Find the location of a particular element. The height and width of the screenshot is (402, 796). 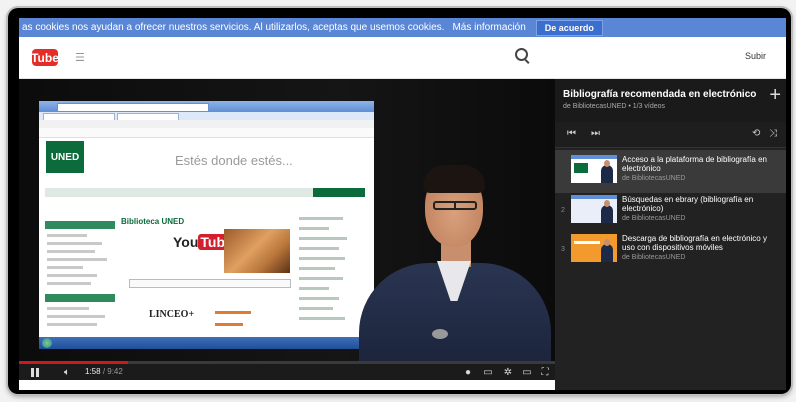

playlist-toolbar: ⏮ ⏭ ⟲ ⤨ is located at coordinates (670, 135).